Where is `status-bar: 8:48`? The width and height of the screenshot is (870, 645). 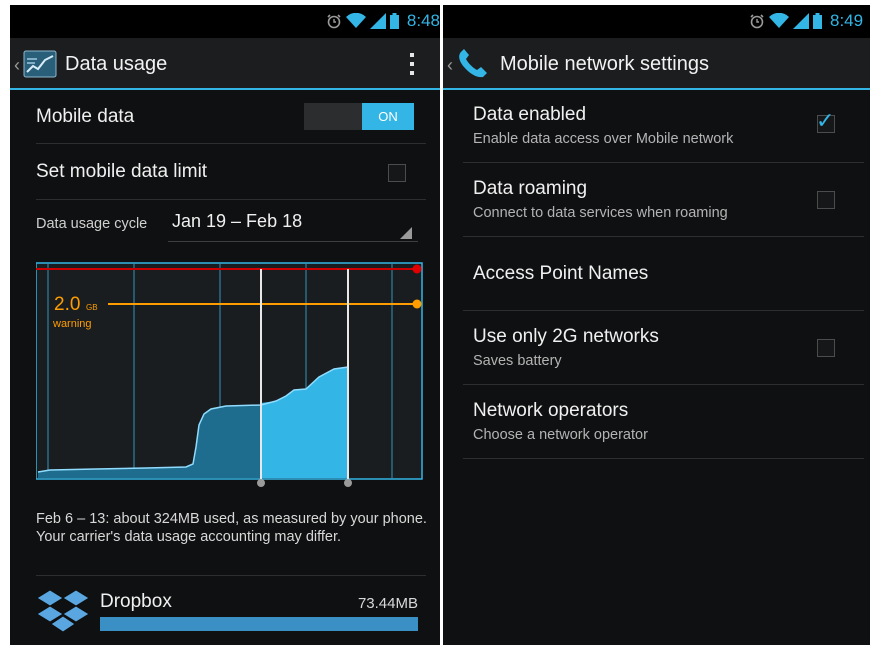 status-bar: 8:48 is located at coordinates (225, 21).